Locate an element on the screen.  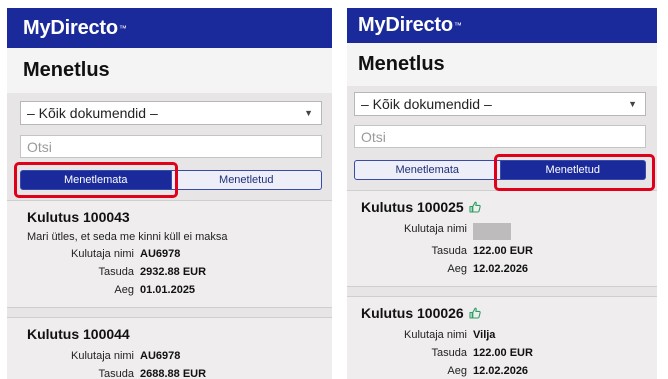
field-value: 01.01.2025 is located at coordinates (168, 290).